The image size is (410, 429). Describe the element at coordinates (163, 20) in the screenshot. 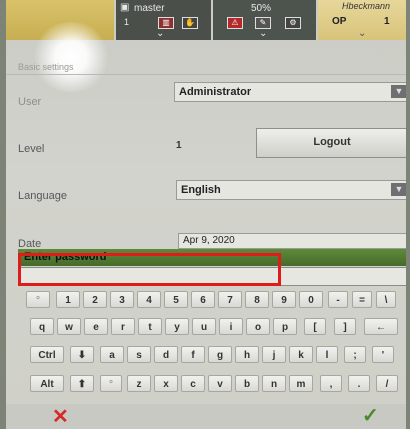

I see `header-user-panel: ▣ master 1 ▥ ✋ ⌄` at that location.